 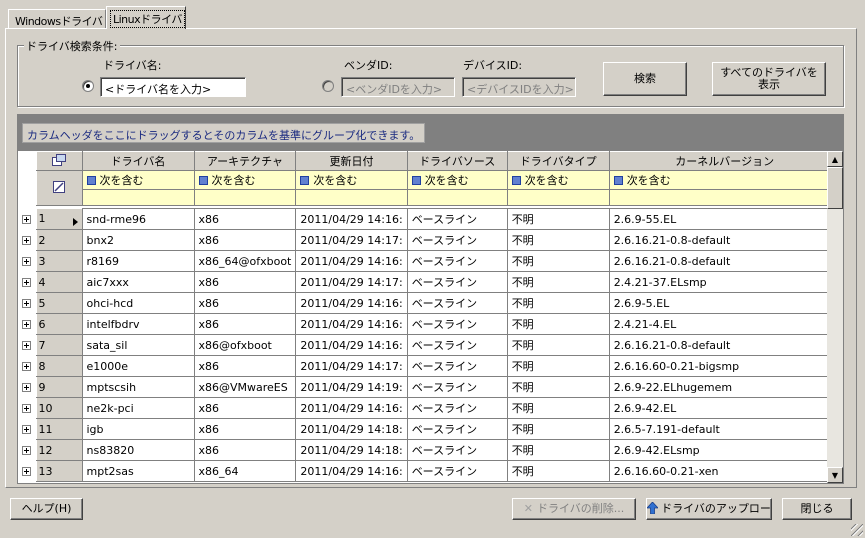 What do you see at coordinates (138, 345) in the screenshot?
I see `cell-driver-name: sata_sil` at bounding box center [138, 345].